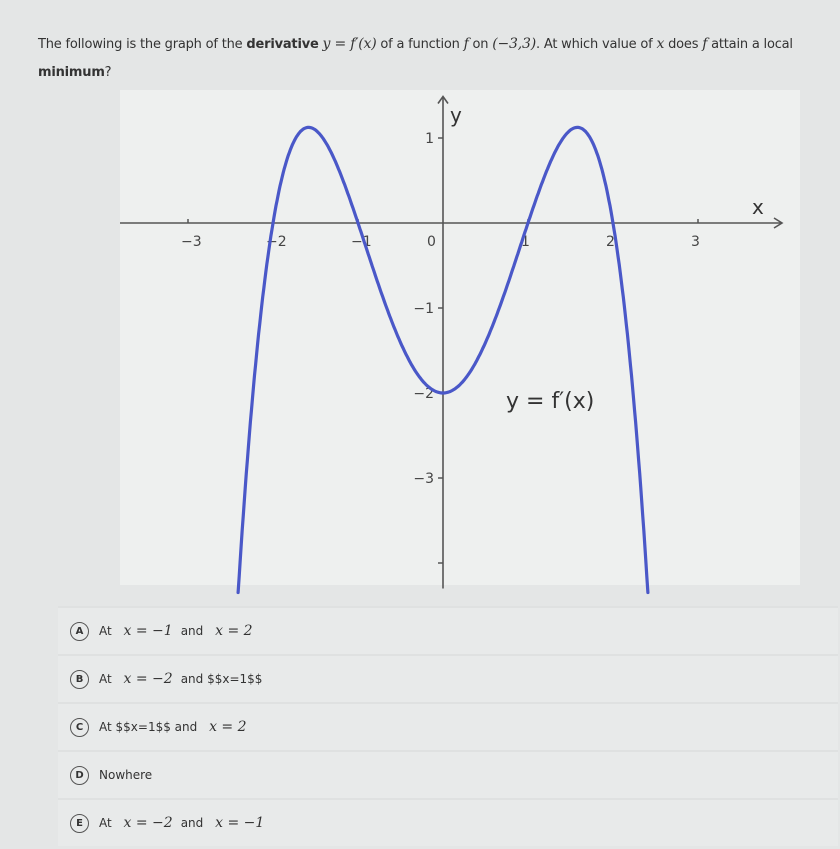 Image resolution: width=840 pixels, height=849 pixels. What do you see at coordinates (79, 727) in the screenshot?
I see `option-letter-badge: C` at bounding box center [79, 727].